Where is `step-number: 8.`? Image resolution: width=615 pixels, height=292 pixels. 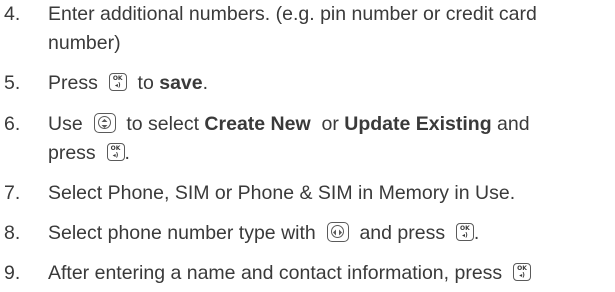 step-number: 8. is located at coordinates (12, 233).